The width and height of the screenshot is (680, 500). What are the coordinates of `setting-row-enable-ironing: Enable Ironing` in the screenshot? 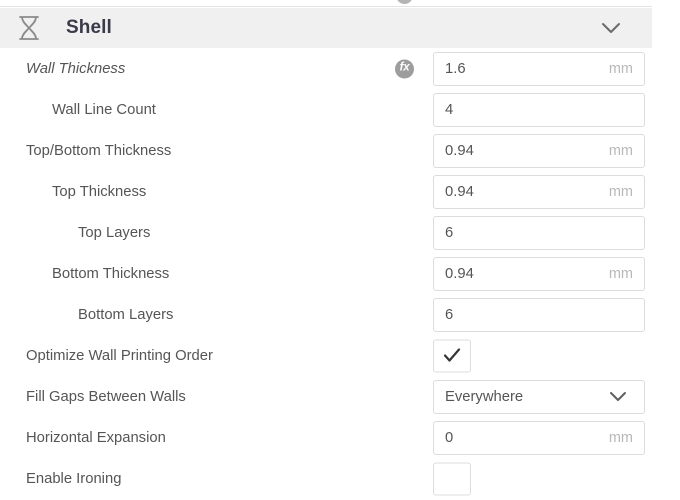 It's located at (326, 478).